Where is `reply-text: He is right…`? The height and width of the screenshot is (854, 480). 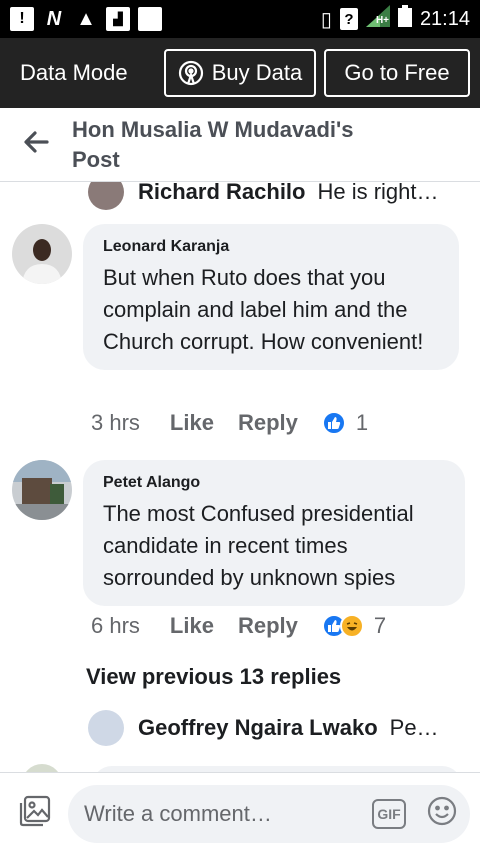 reply-text: He is right… is located at coordinates (378, 193).